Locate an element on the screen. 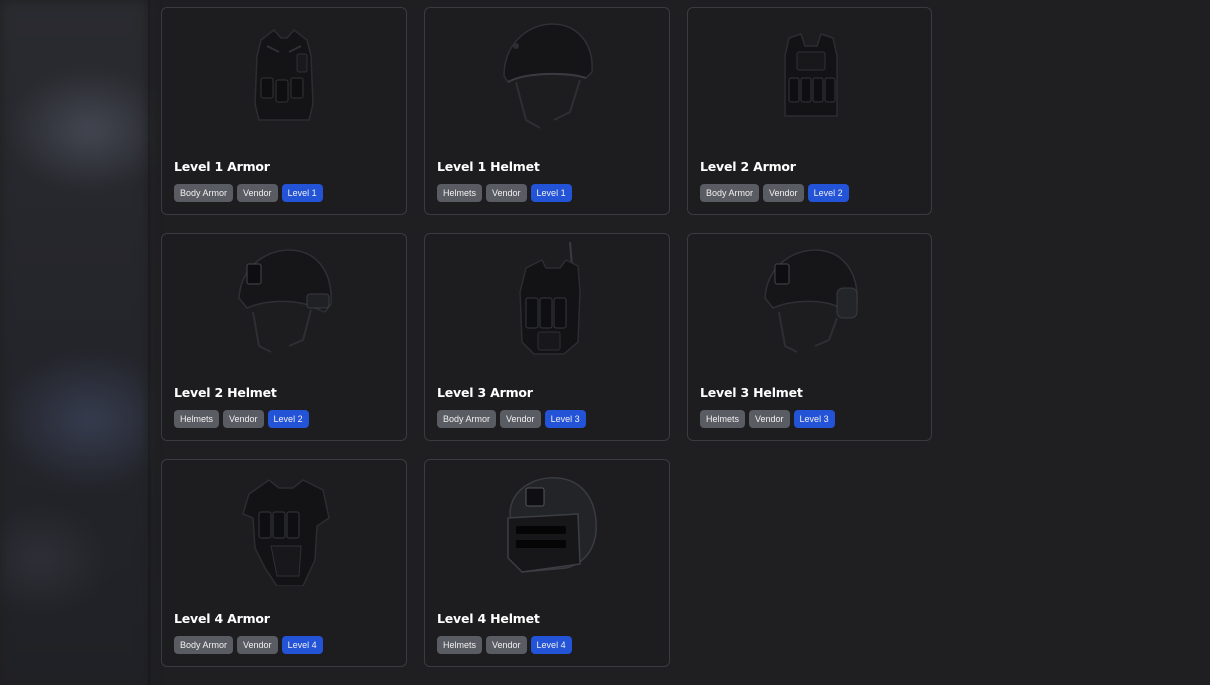 The height and width of the screenshot is (685, 1210). item-title: Level 3 Helmet is located at coordinates (751, 392).